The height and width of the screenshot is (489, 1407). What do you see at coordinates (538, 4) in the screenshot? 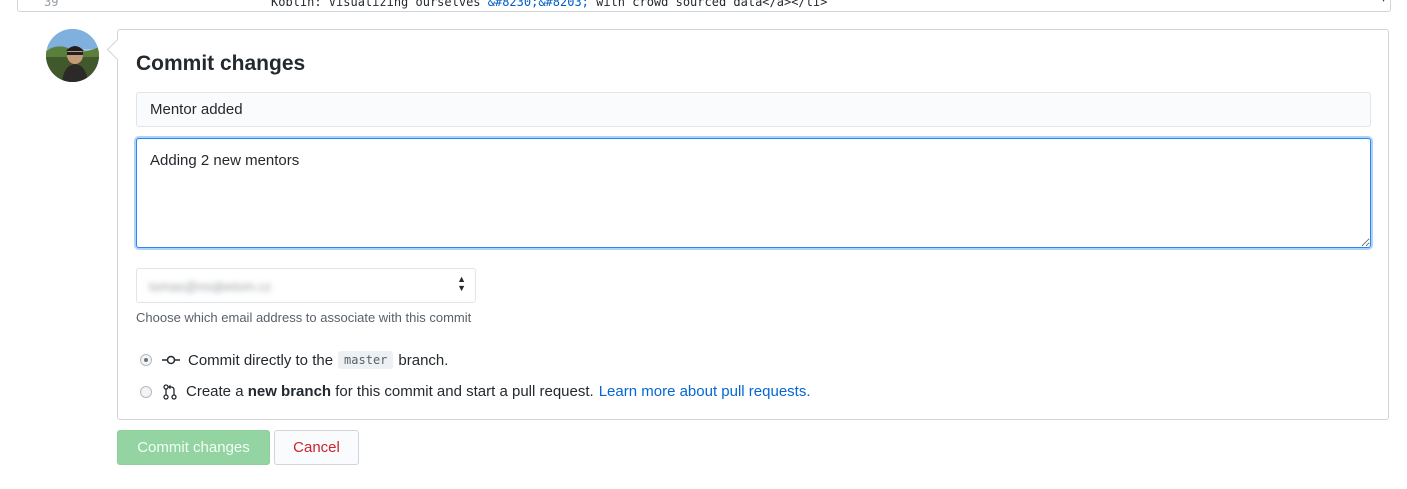
I see `code-entity: &#8230;&#8203;` at bounding box center [538, 4].